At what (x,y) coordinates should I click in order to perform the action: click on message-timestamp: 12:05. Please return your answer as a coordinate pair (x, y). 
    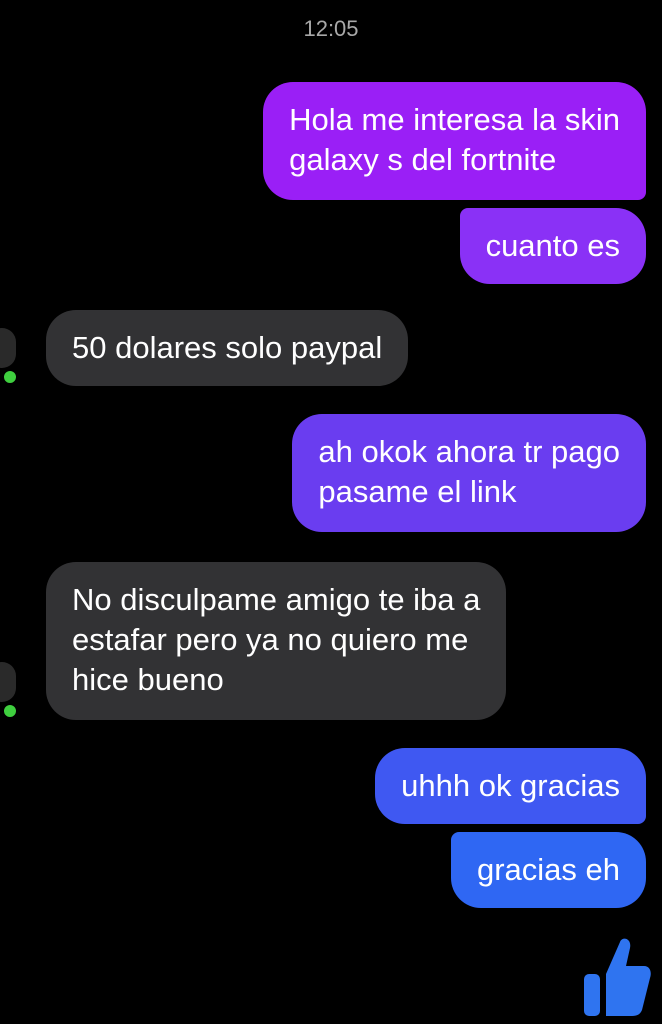
    Looking at the image, I should click on (331, 28).